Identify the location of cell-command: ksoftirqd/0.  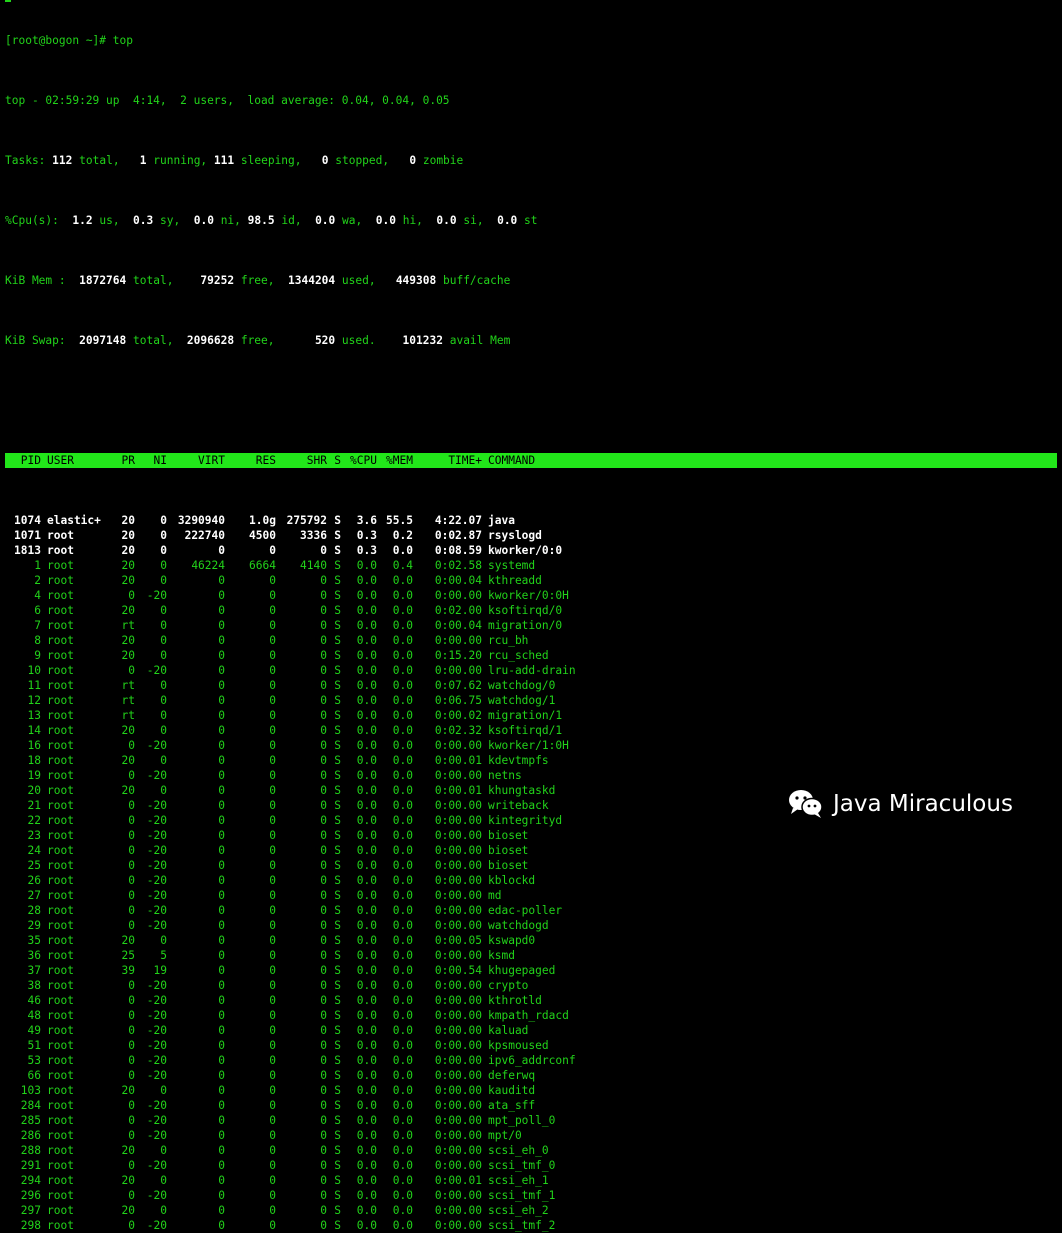
(525, 610).